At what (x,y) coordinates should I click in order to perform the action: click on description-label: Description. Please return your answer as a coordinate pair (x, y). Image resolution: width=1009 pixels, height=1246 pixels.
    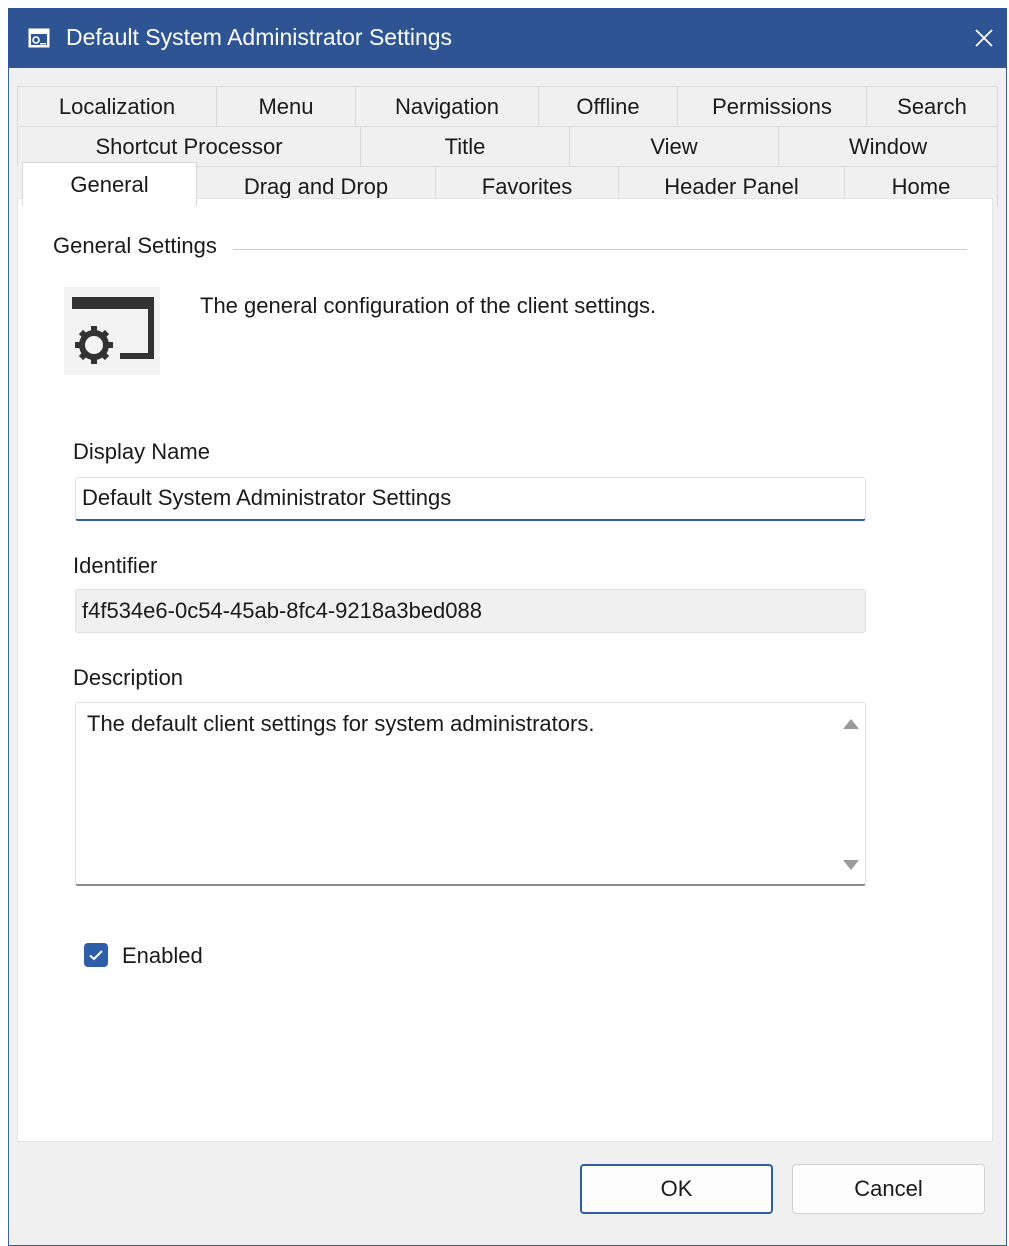
    Looking at the image, I should click on (128, 677).